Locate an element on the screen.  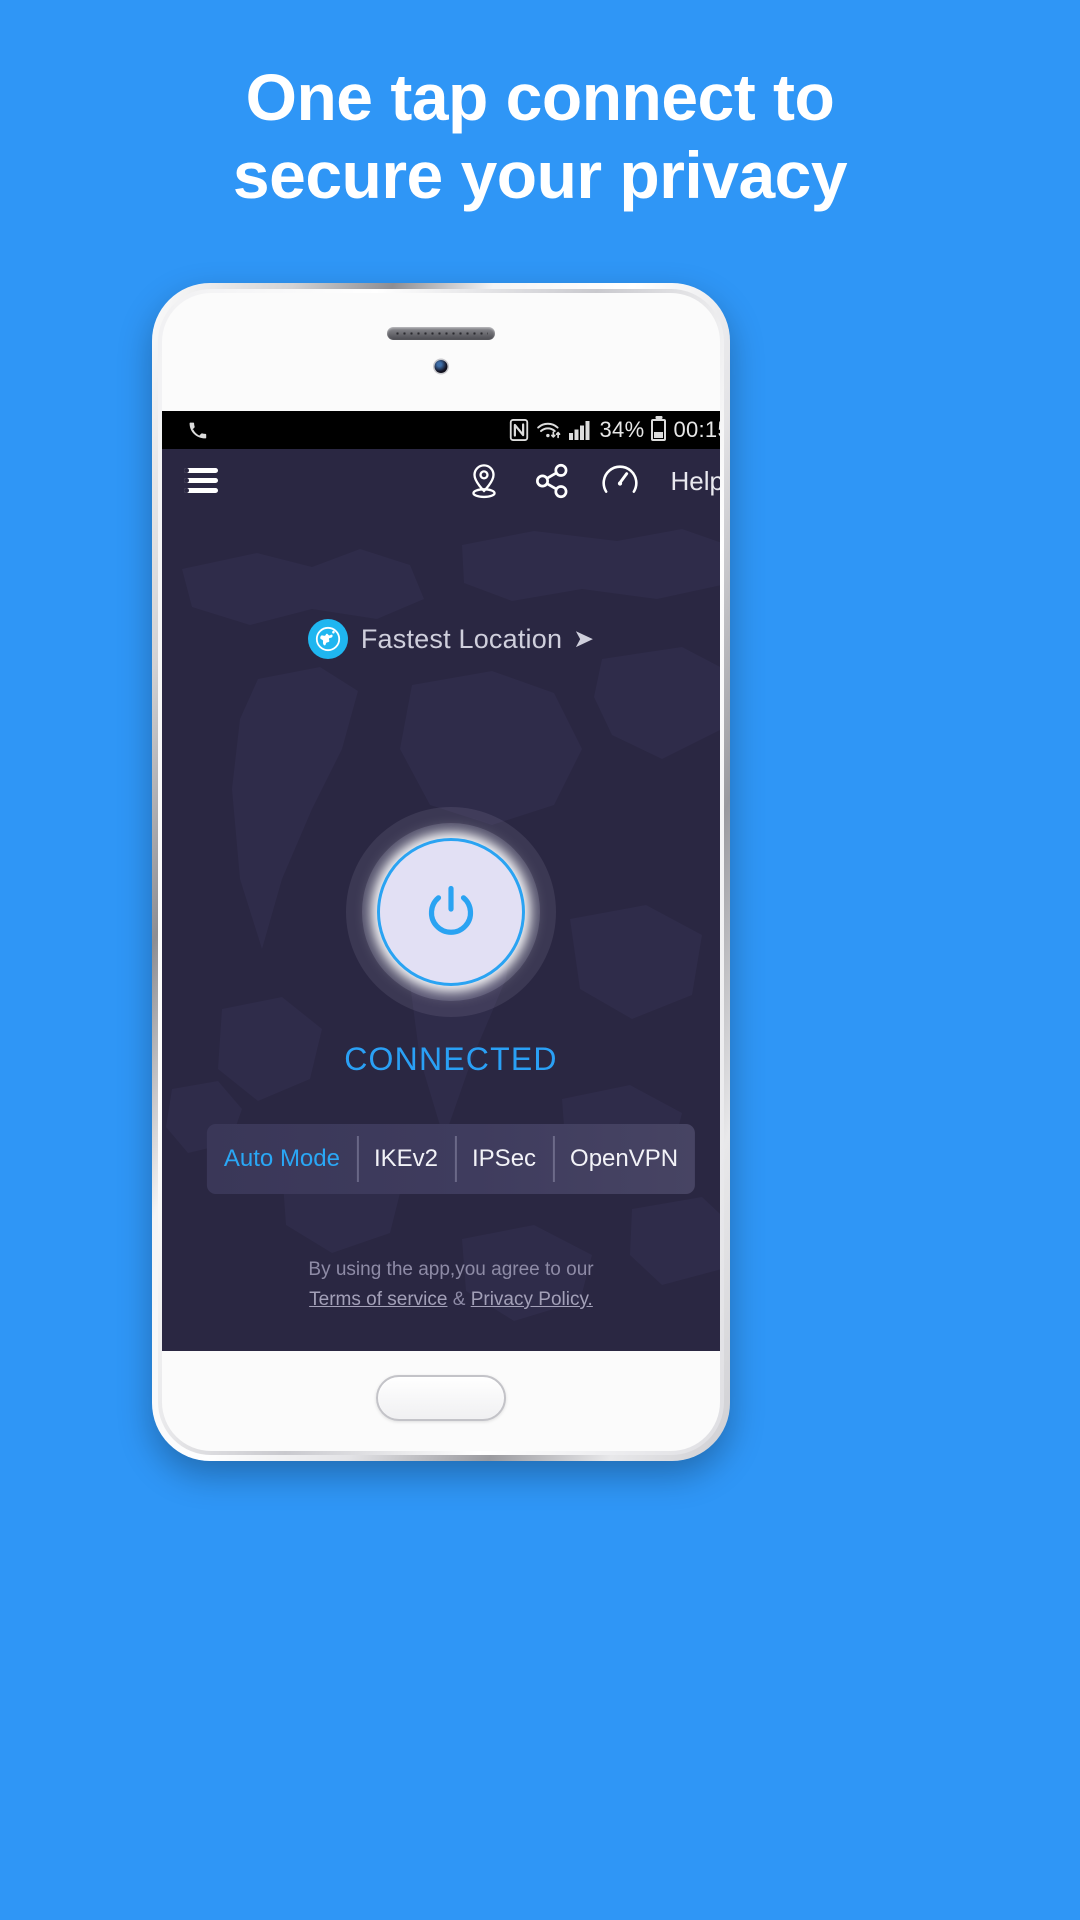
headline-line-1: One tap connect to is located at coordinates (540, 97).